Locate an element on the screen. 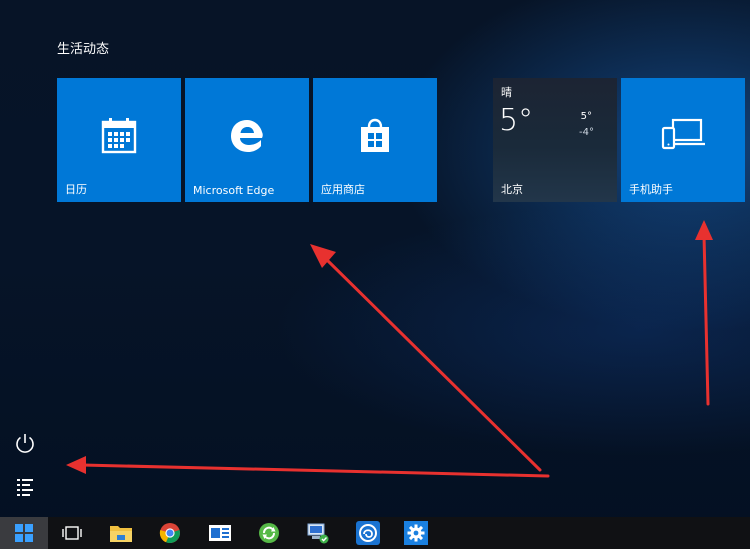 Image resolution: width=750 pixels, height=549 pixels. tile-phone-companion: 手机助手 is located at coordinates (683, 140).